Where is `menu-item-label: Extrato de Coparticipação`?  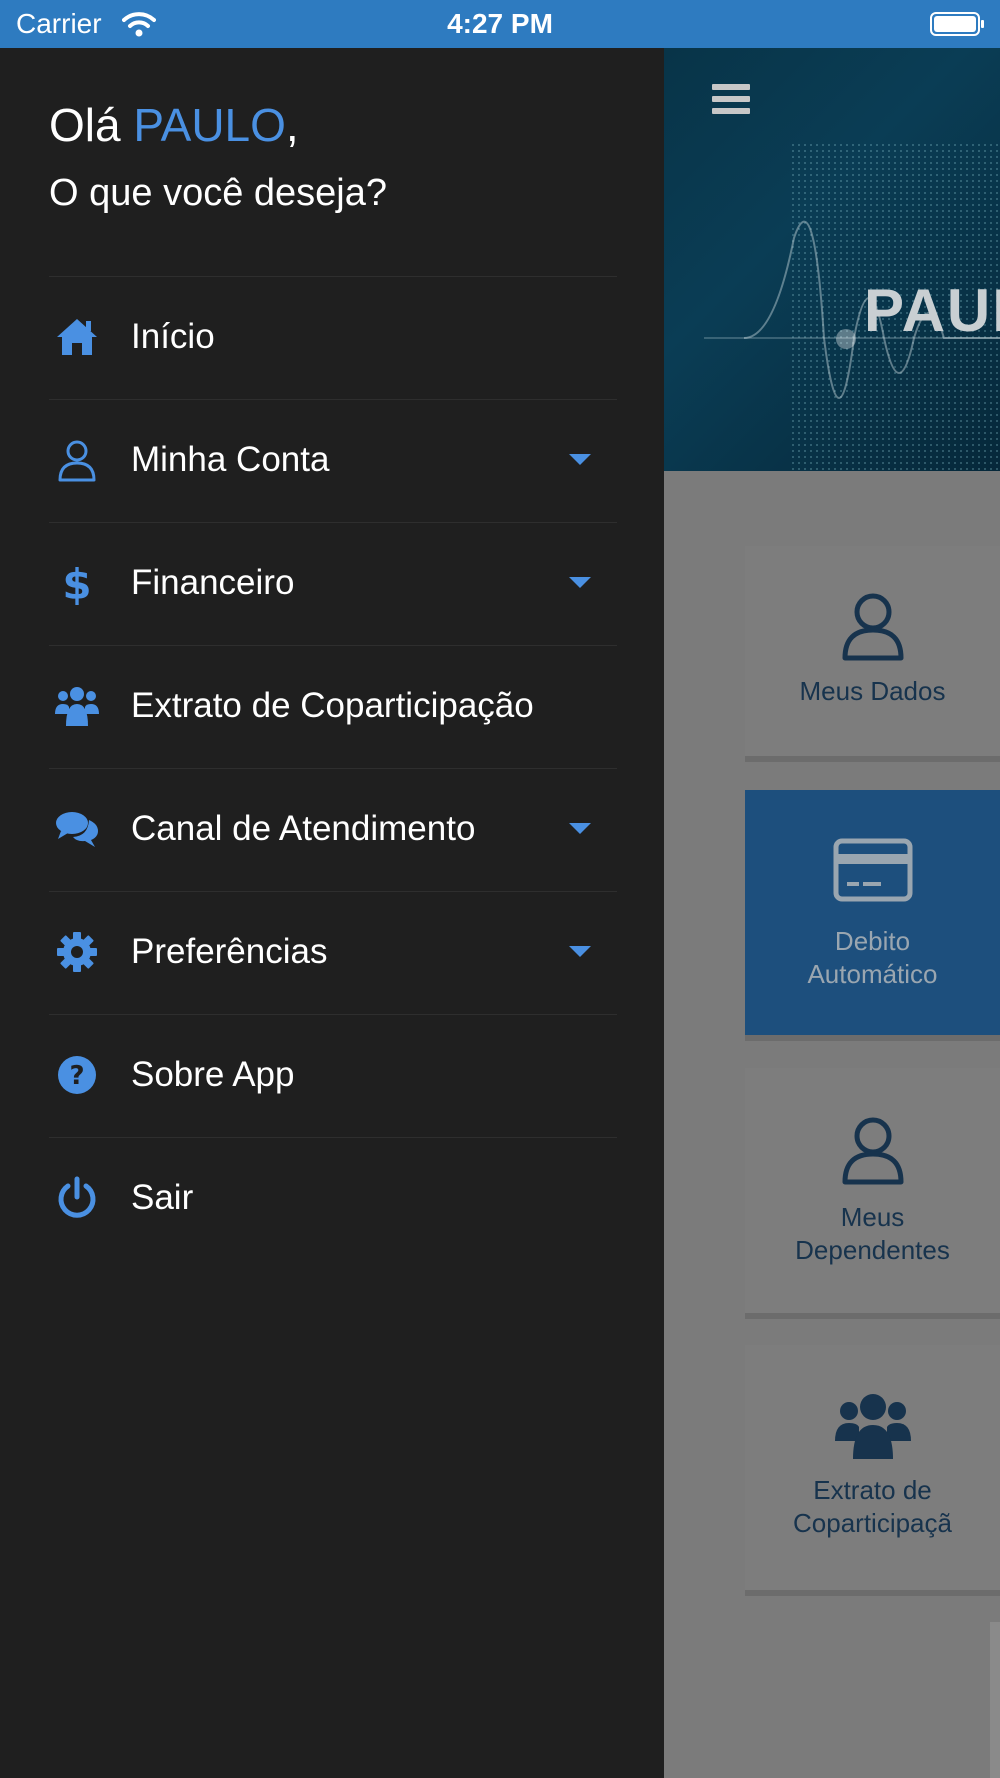
menu-item-label: Extrato de Coparticipação is located at coordinates (332, 705).